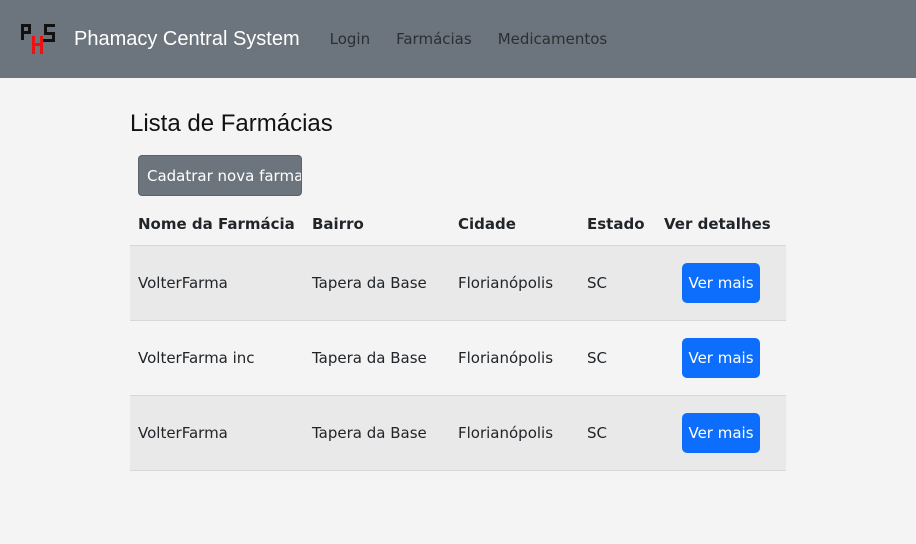 Image resolution: width=916 pixels, height=544 pixels. I want to click on header-bairro: Bairro, so click(377, 225).